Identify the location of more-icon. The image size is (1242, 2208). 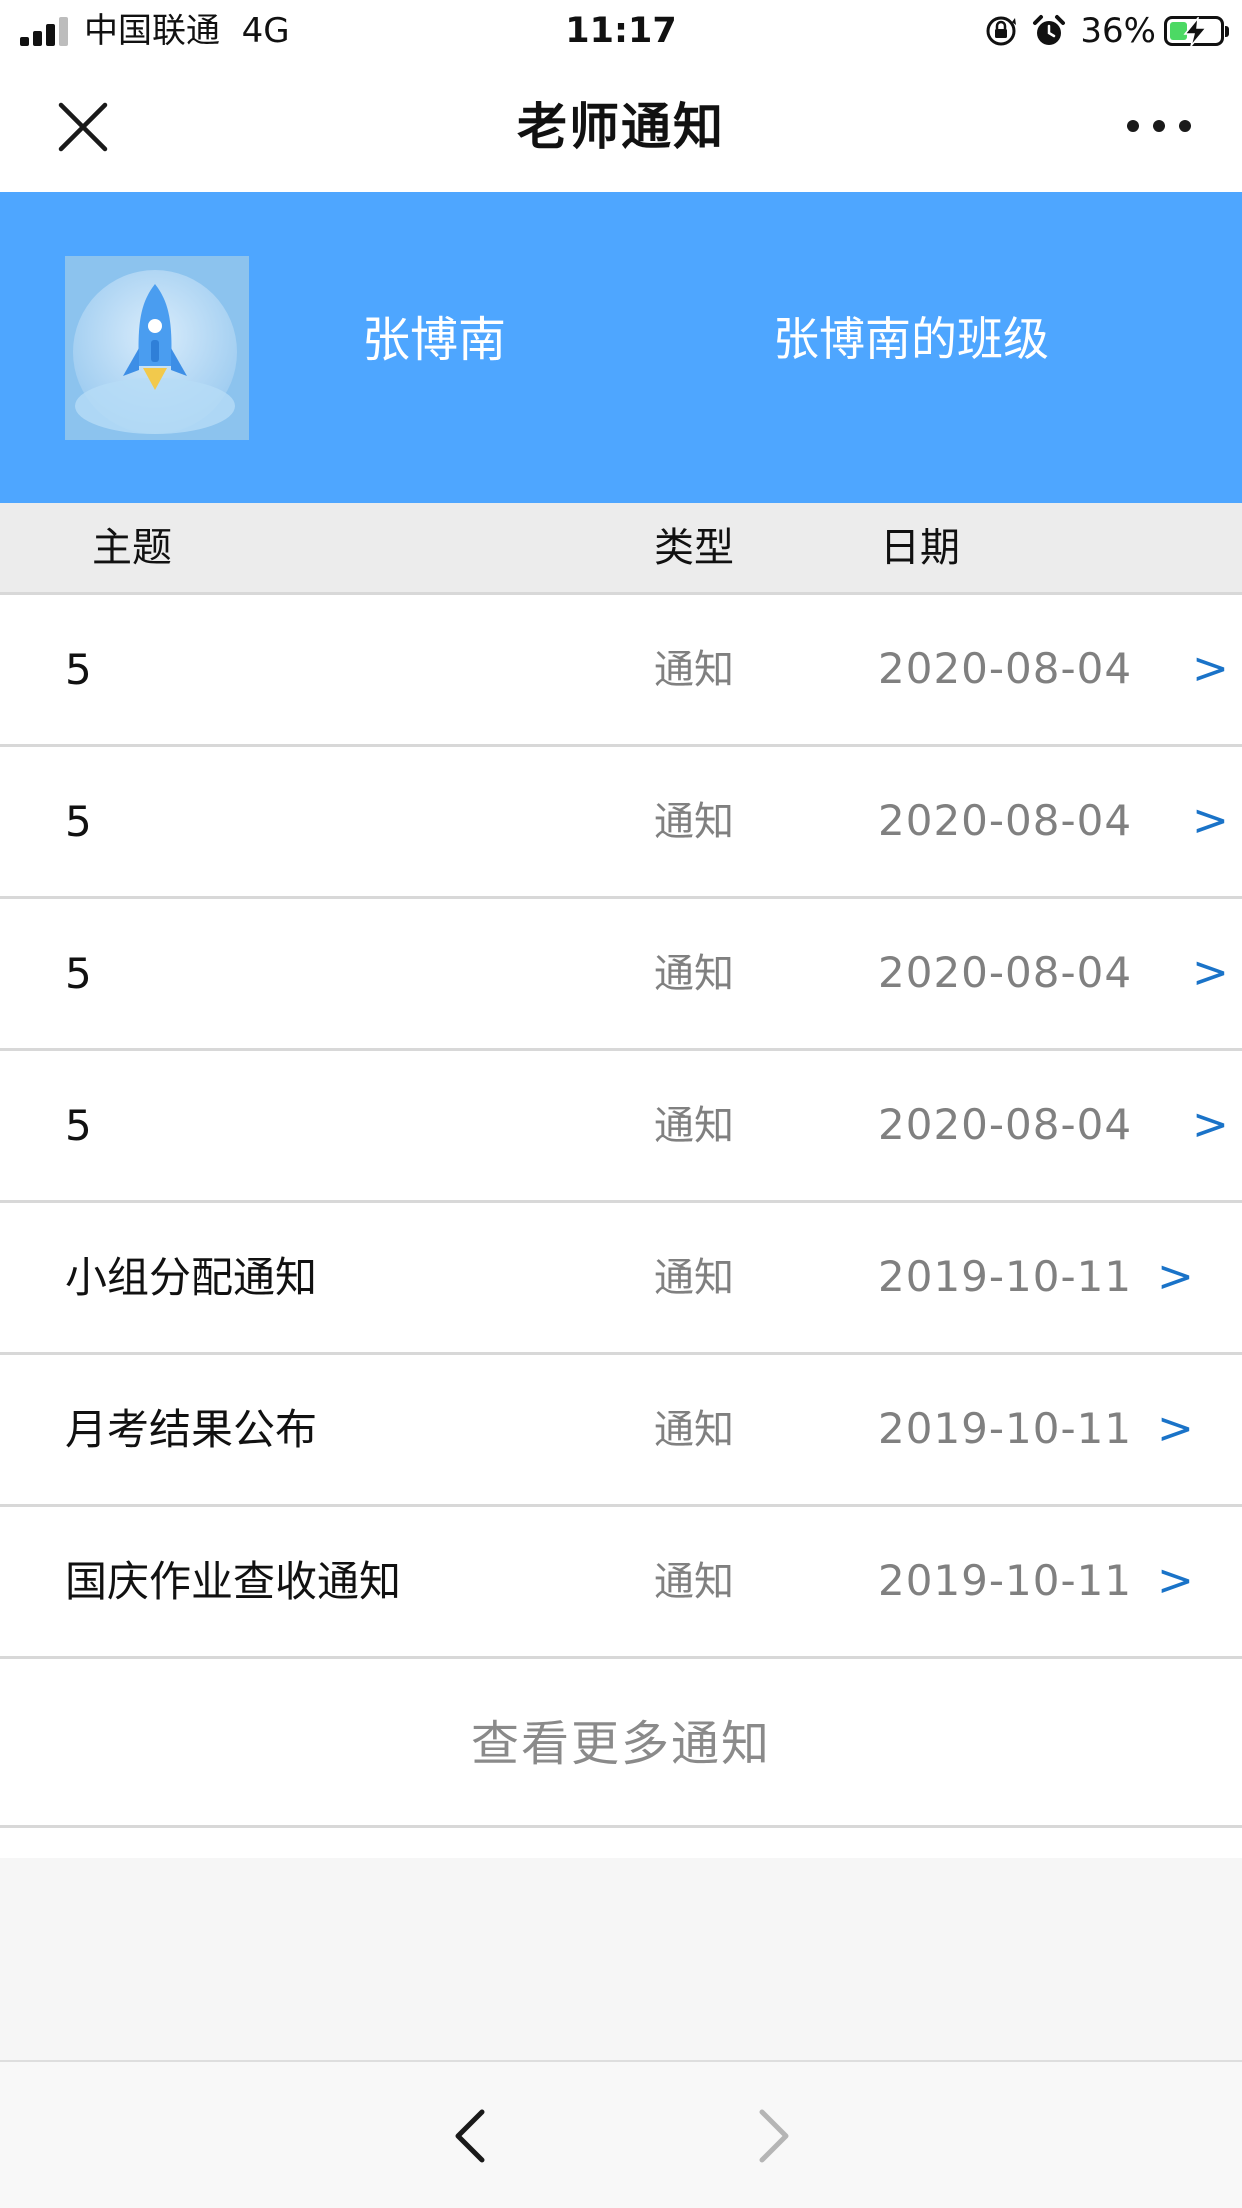
(1159, 126).